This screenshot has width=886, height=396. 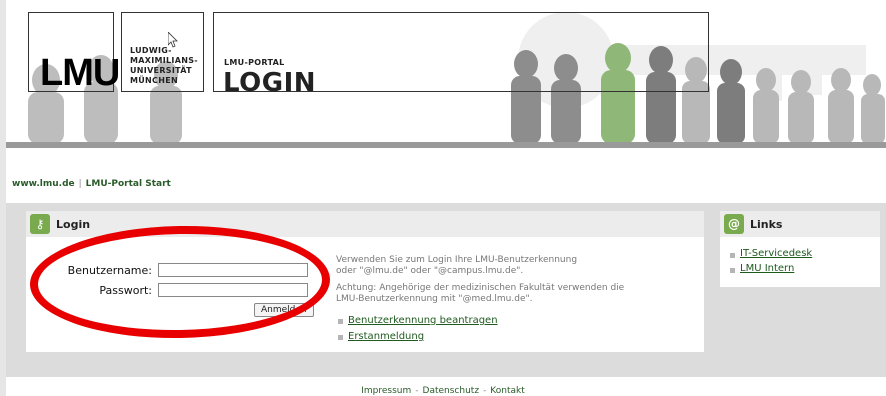 I want to click on university-line: MAXIMILIANS-, so click(x=164, y=60).